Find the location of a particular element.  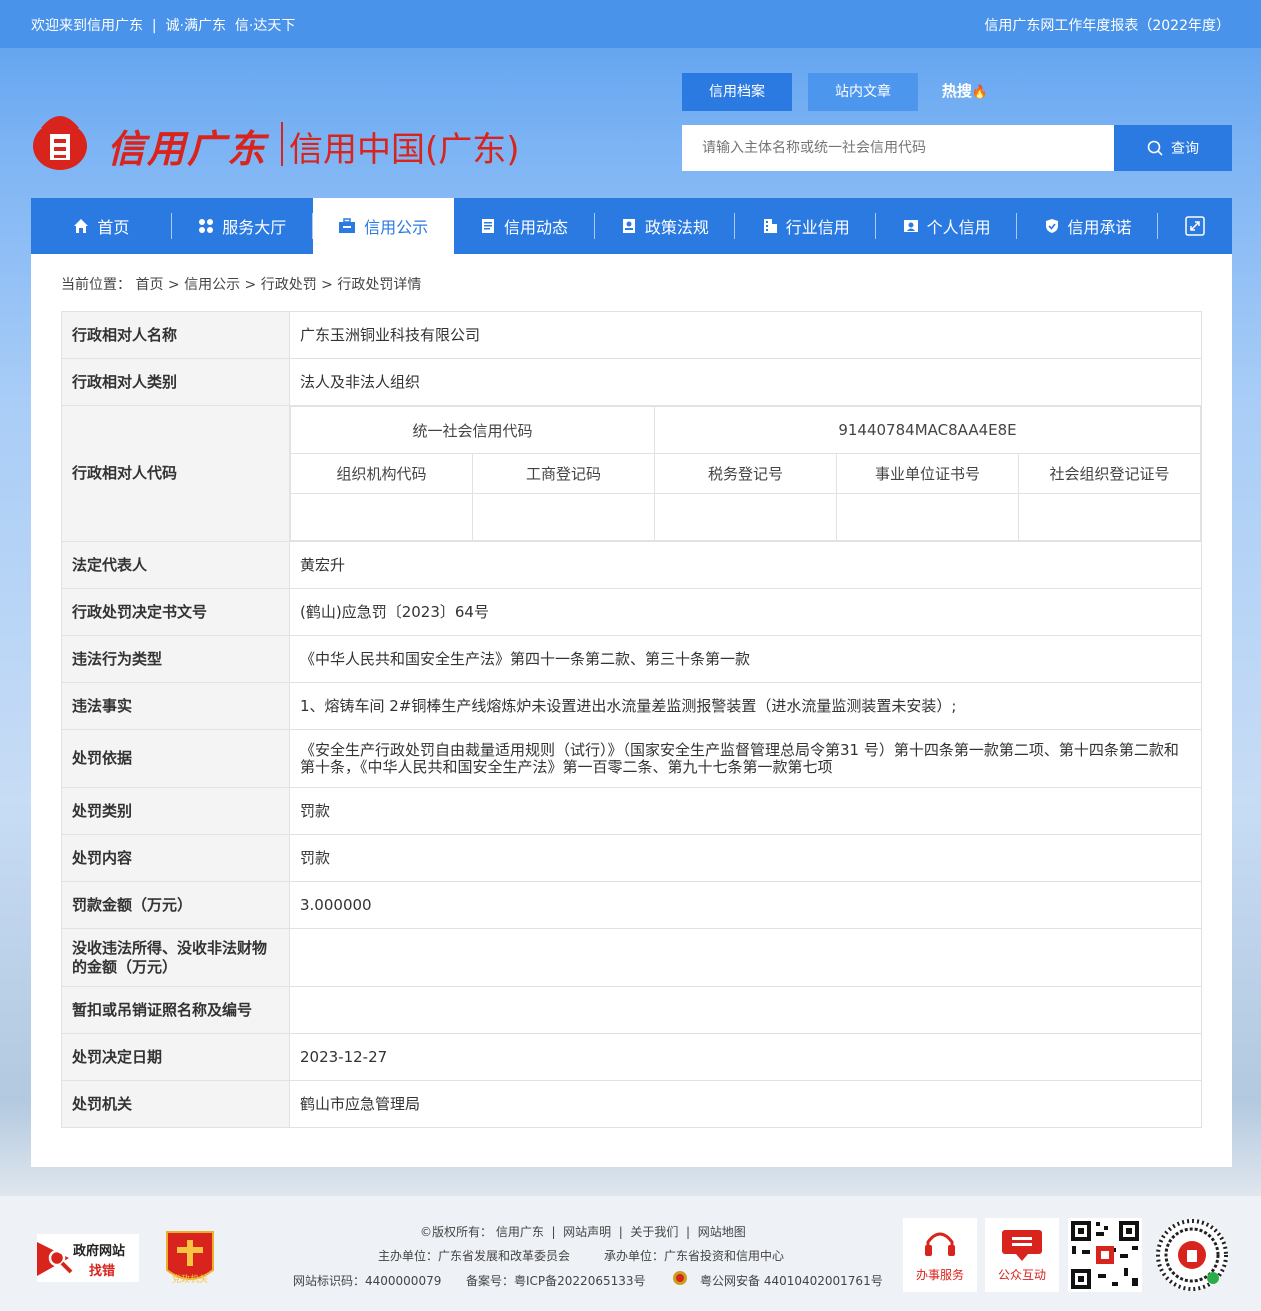

table-row: 处罚类别 罚款 is located at coordinates (631, 811).